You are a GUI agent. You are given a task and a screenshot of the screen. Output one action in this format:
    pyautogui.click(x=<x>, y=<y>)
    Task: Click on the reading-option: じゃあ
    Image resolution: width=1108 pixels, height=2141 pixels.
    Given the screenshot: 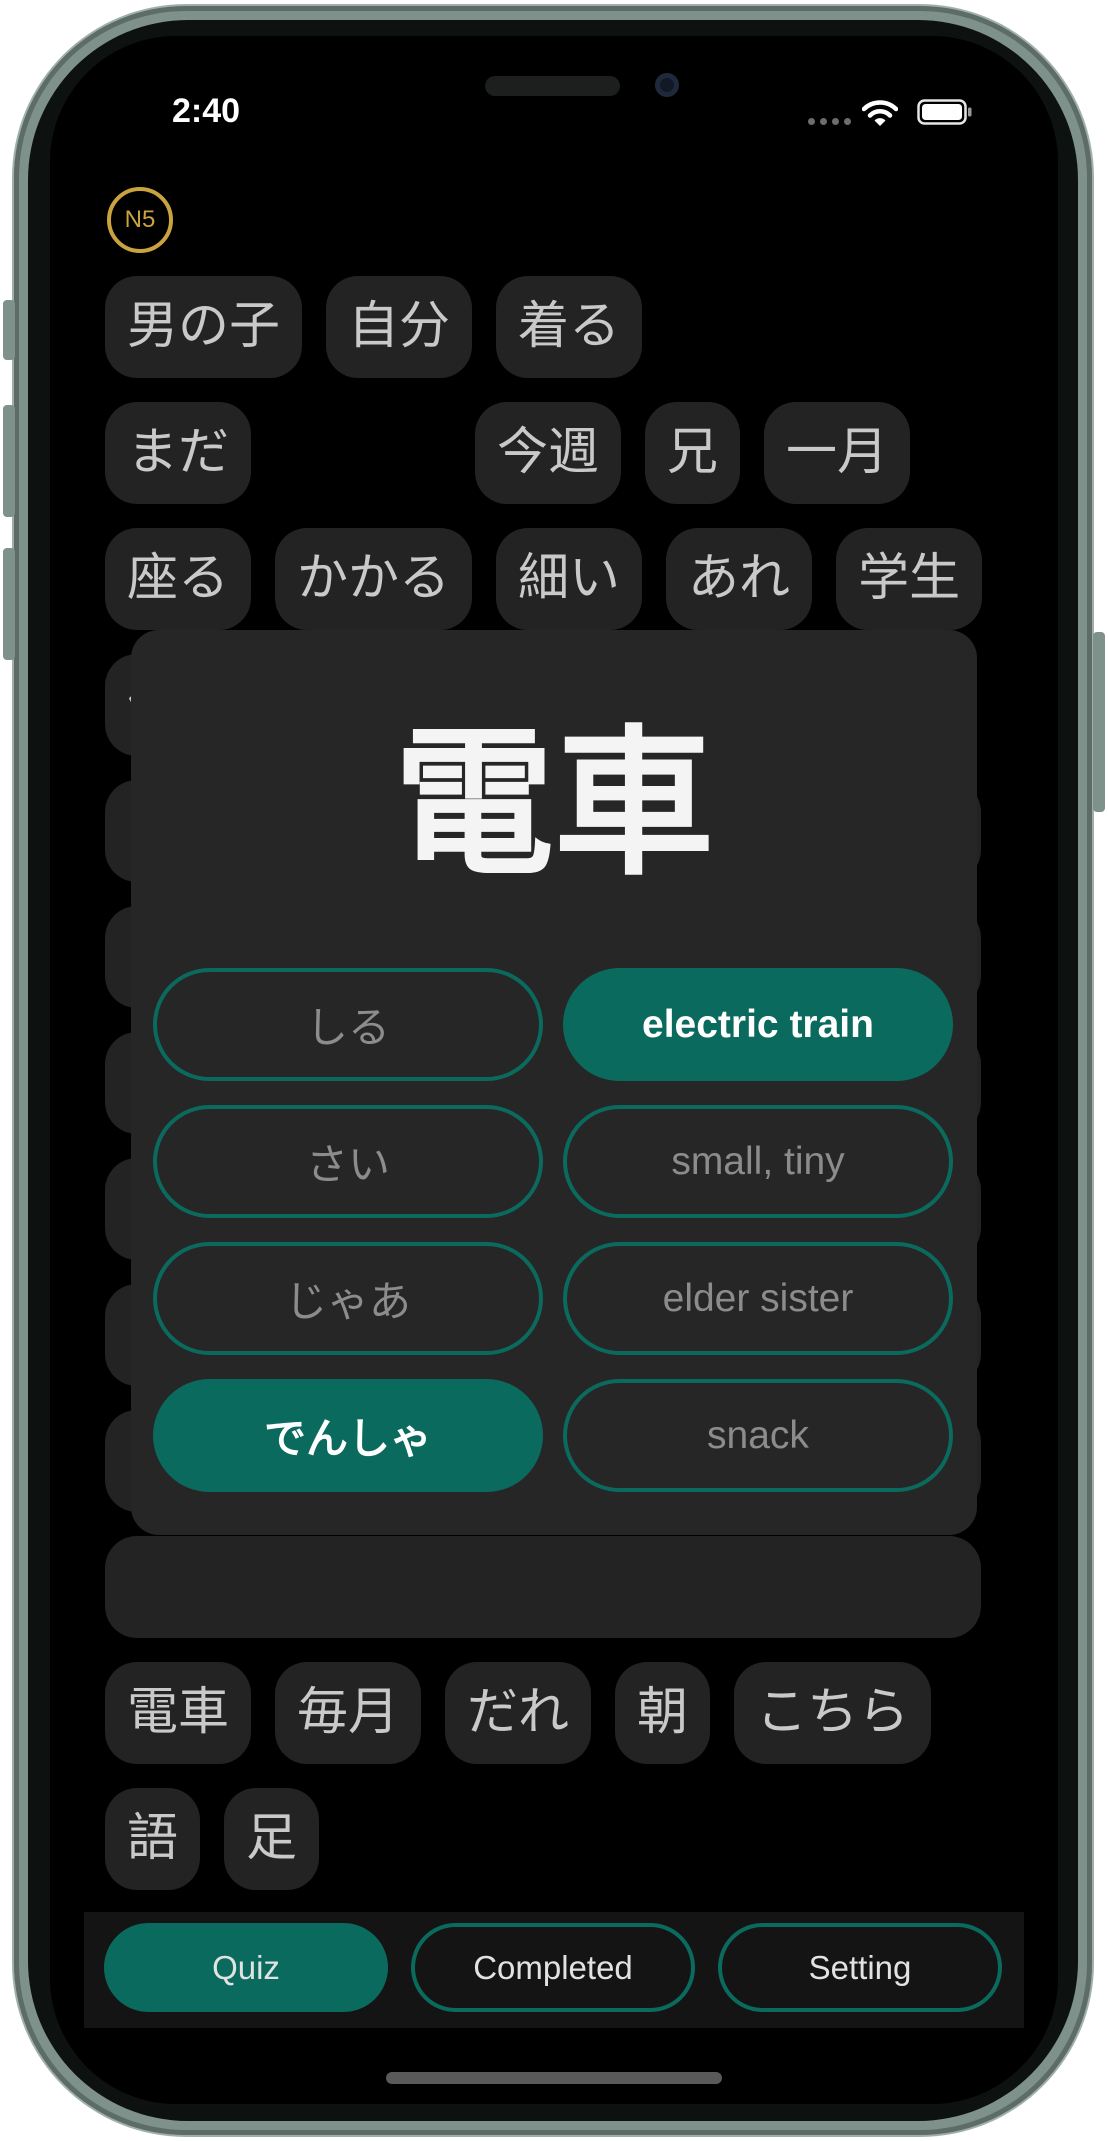 What is the action you would take?
    pyautogui.click(x=348, y=1298)
    